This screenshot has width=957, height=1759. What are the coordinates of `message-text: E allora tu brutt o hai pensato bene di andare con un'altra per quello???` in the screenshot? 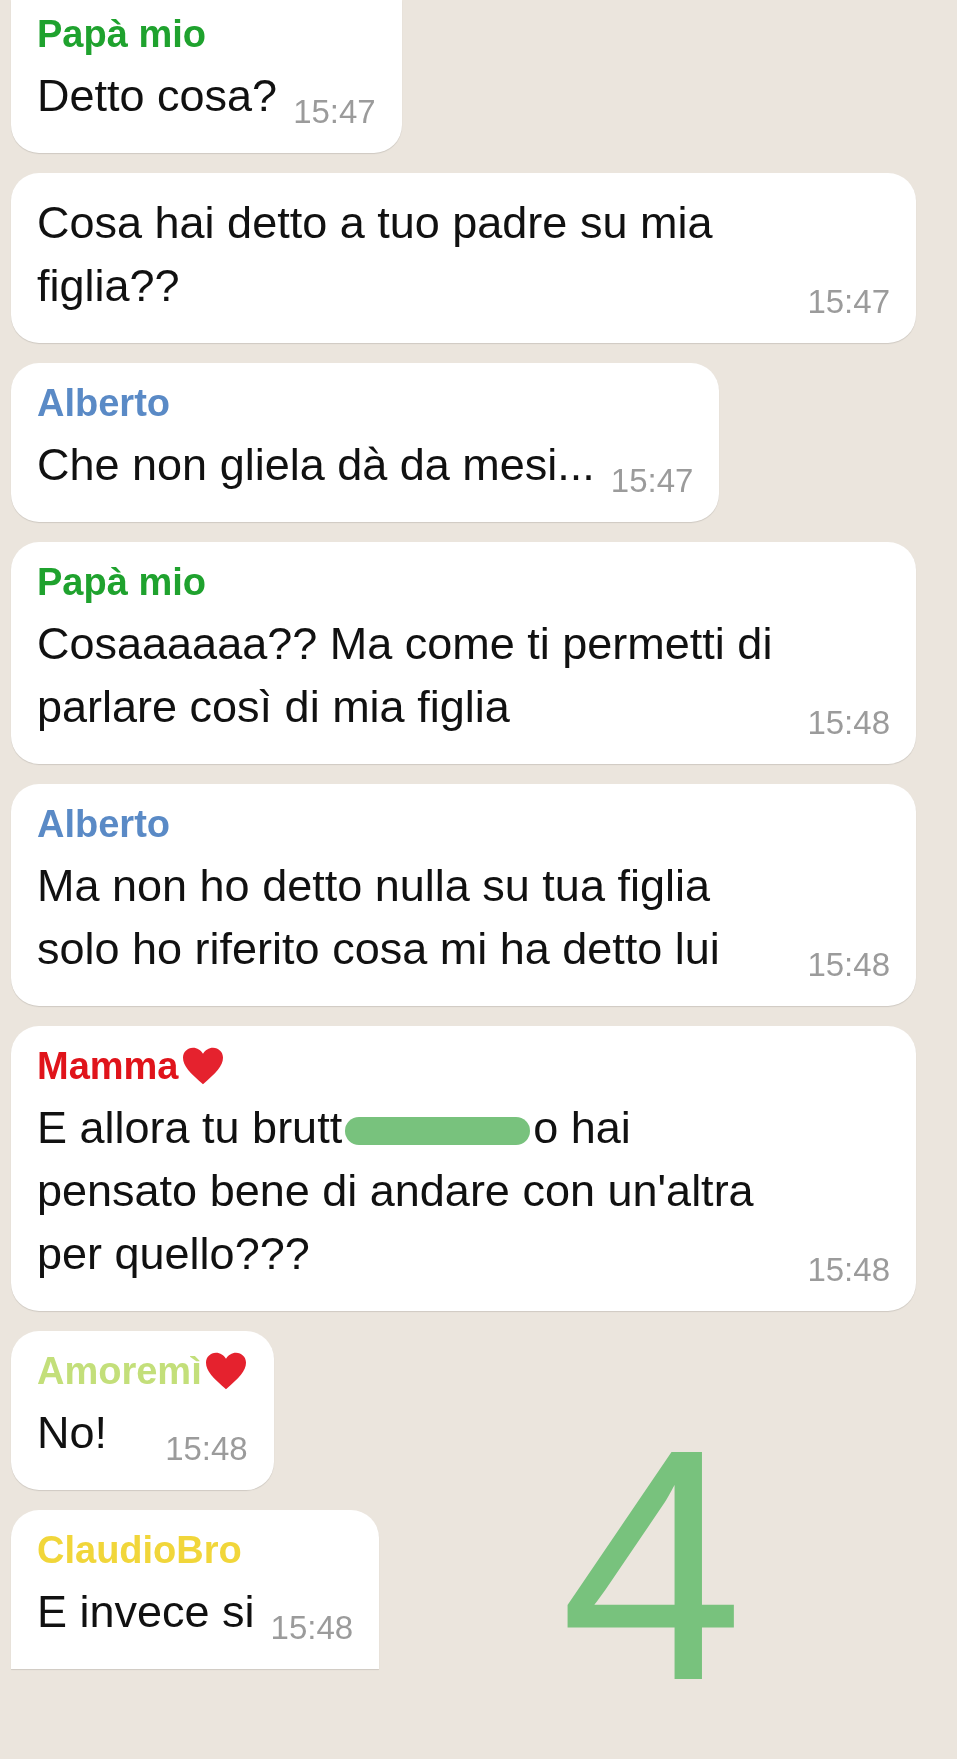 It's located at (396, 1191).